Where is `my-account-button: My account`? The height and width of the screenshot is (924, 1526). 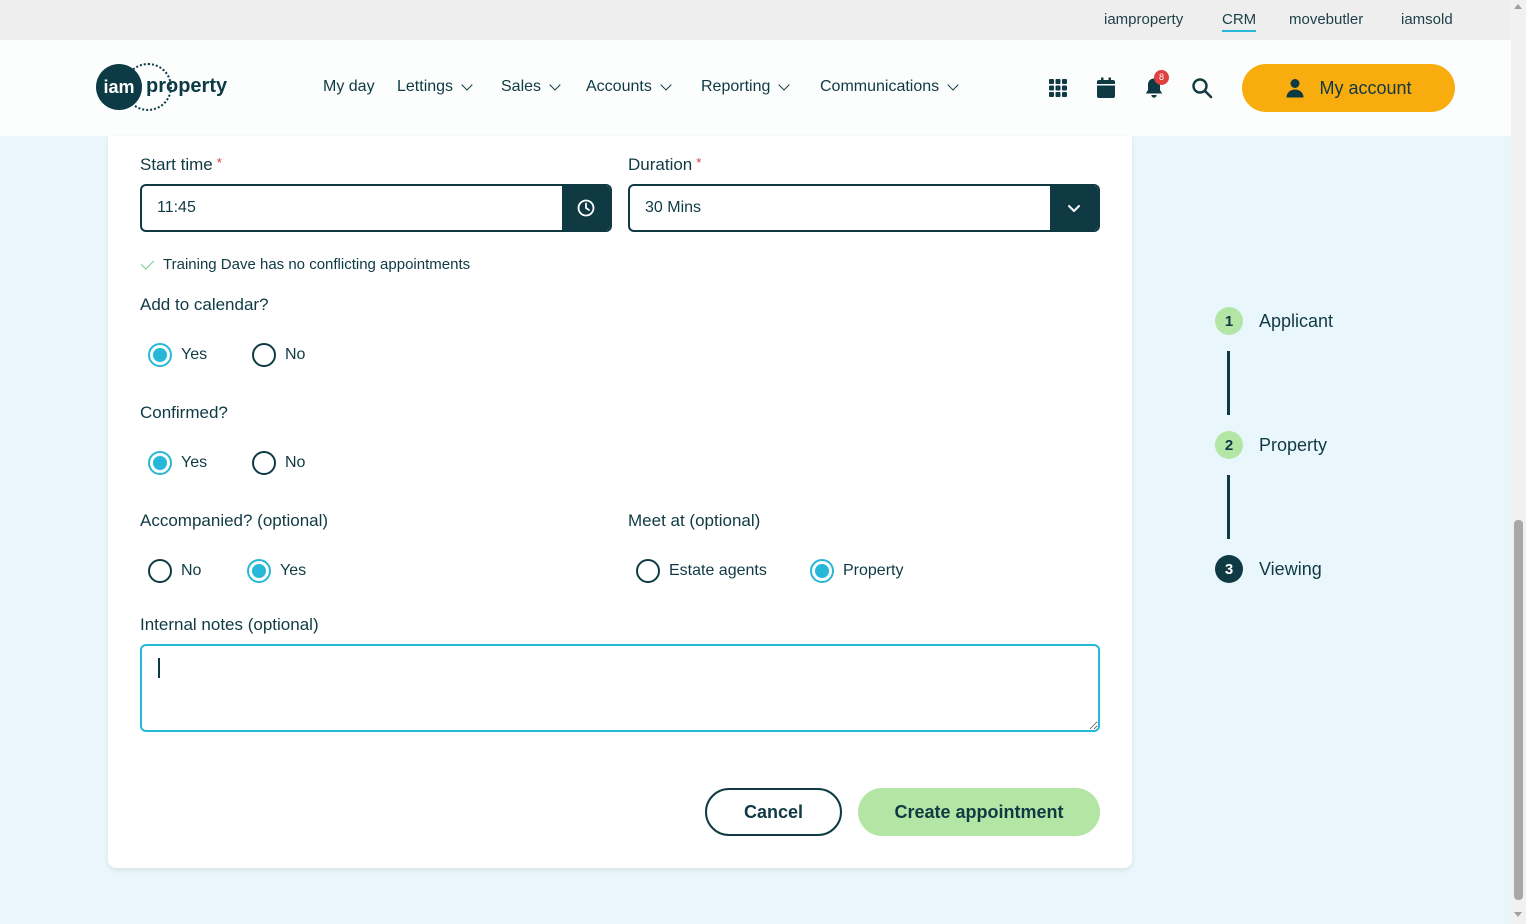 my-account-button: My account is located at coordinates (1348, 88).